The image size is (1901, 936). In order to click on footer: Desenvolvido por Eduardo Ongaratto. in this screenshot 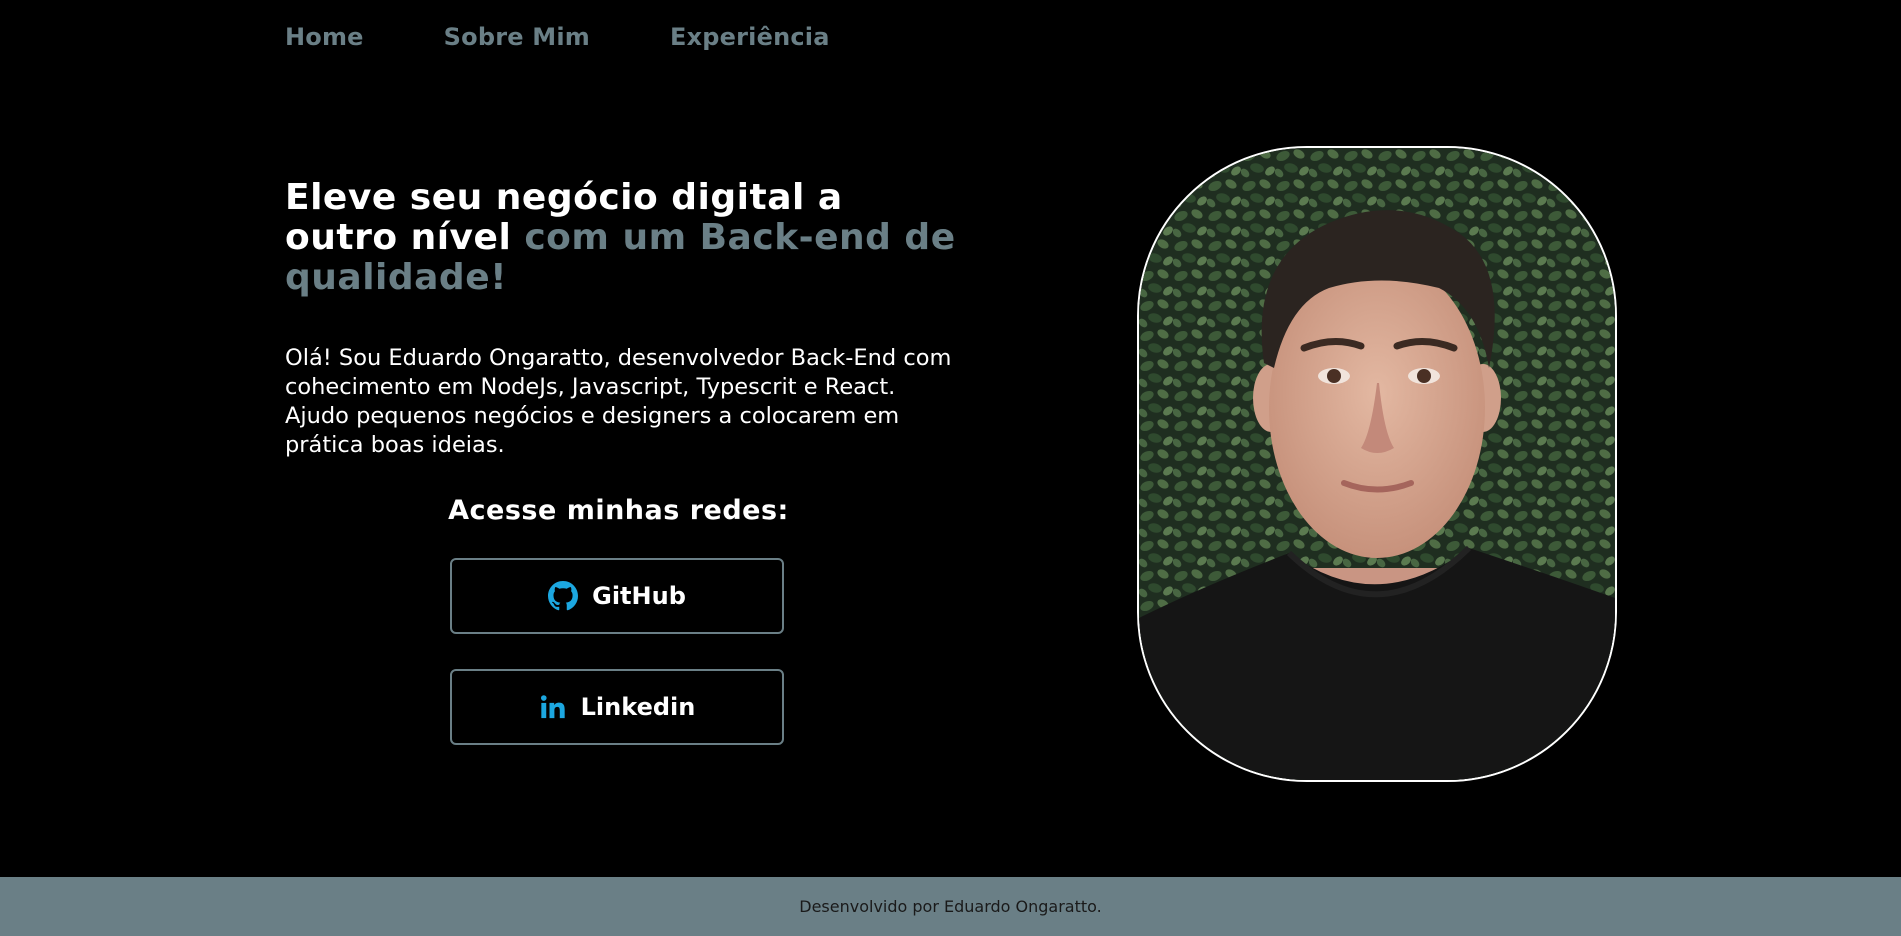, I will do `click(950, 906)`.